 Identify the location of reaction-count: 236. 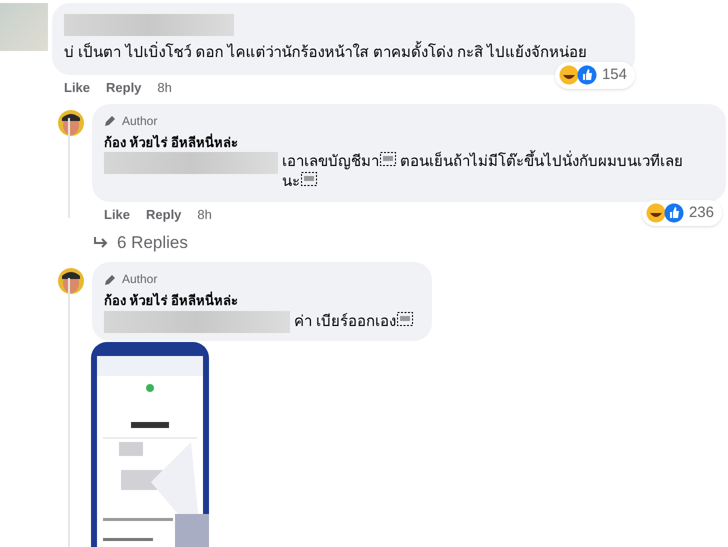
(701, 212).